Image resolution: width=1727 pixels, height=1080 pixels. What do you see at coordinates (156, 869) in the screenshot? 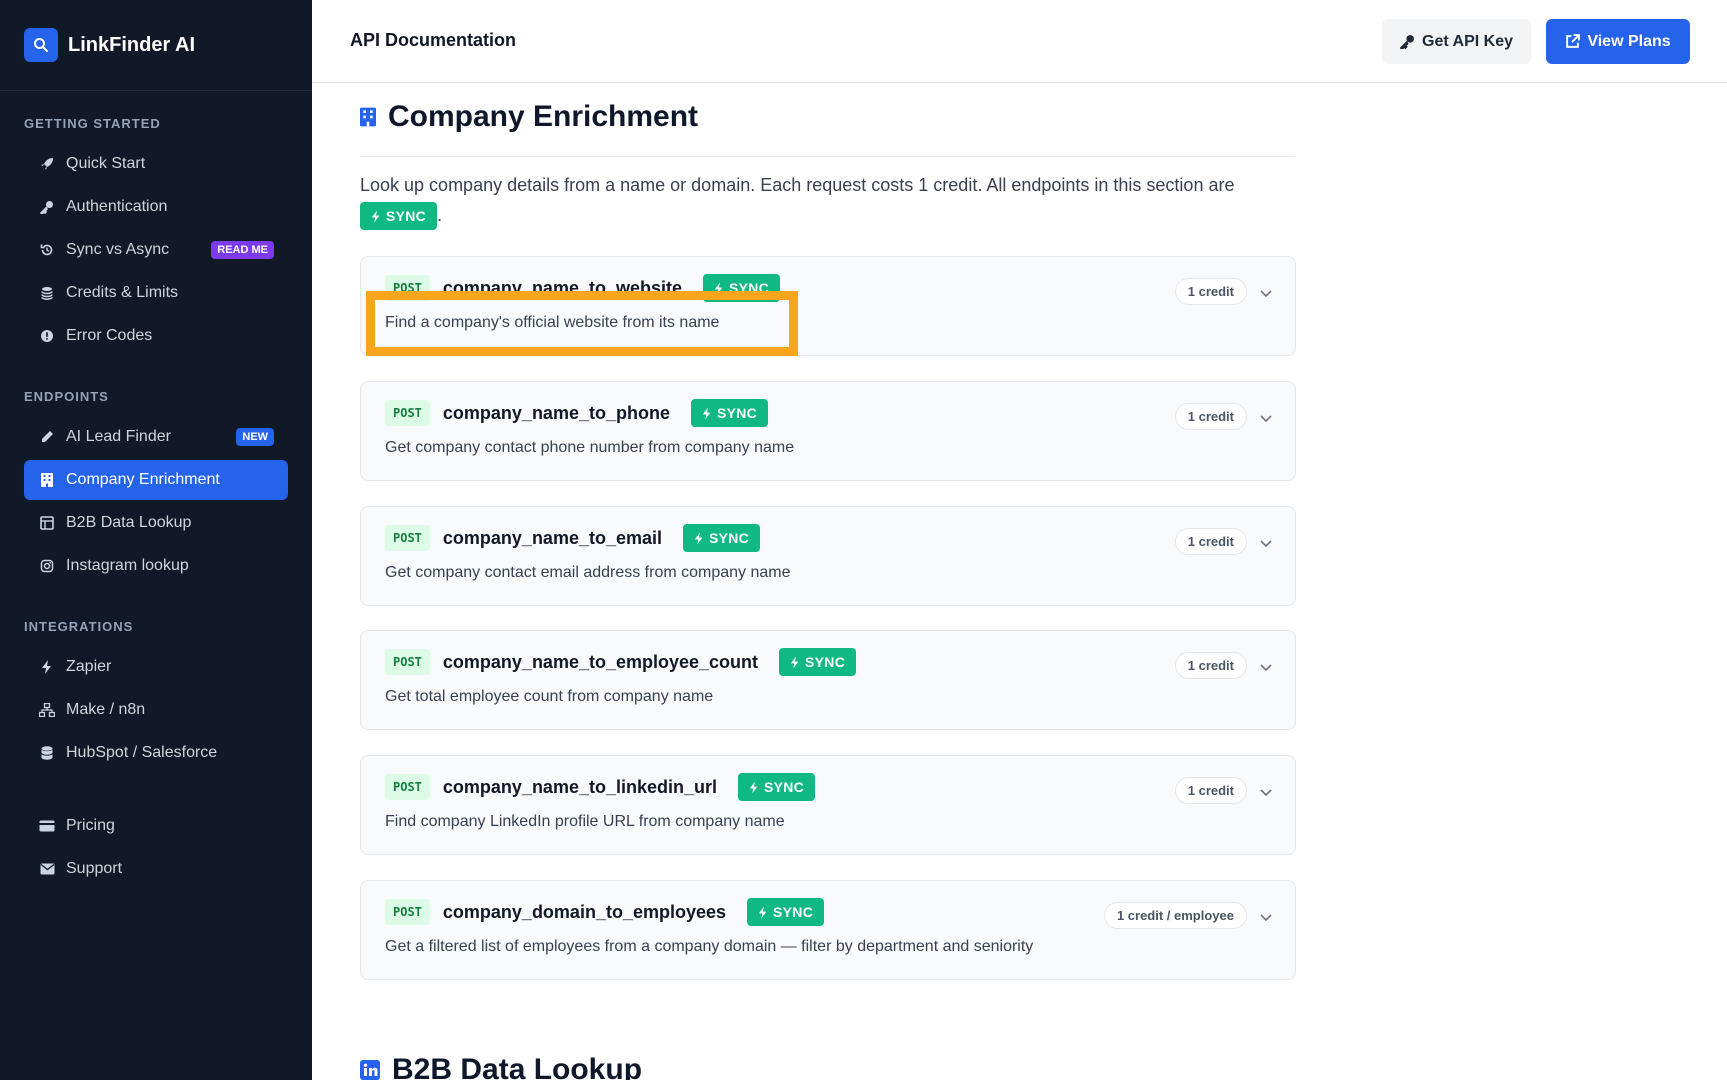
I see `sidebar-item-support: Support` at bounding box center [156, 869].